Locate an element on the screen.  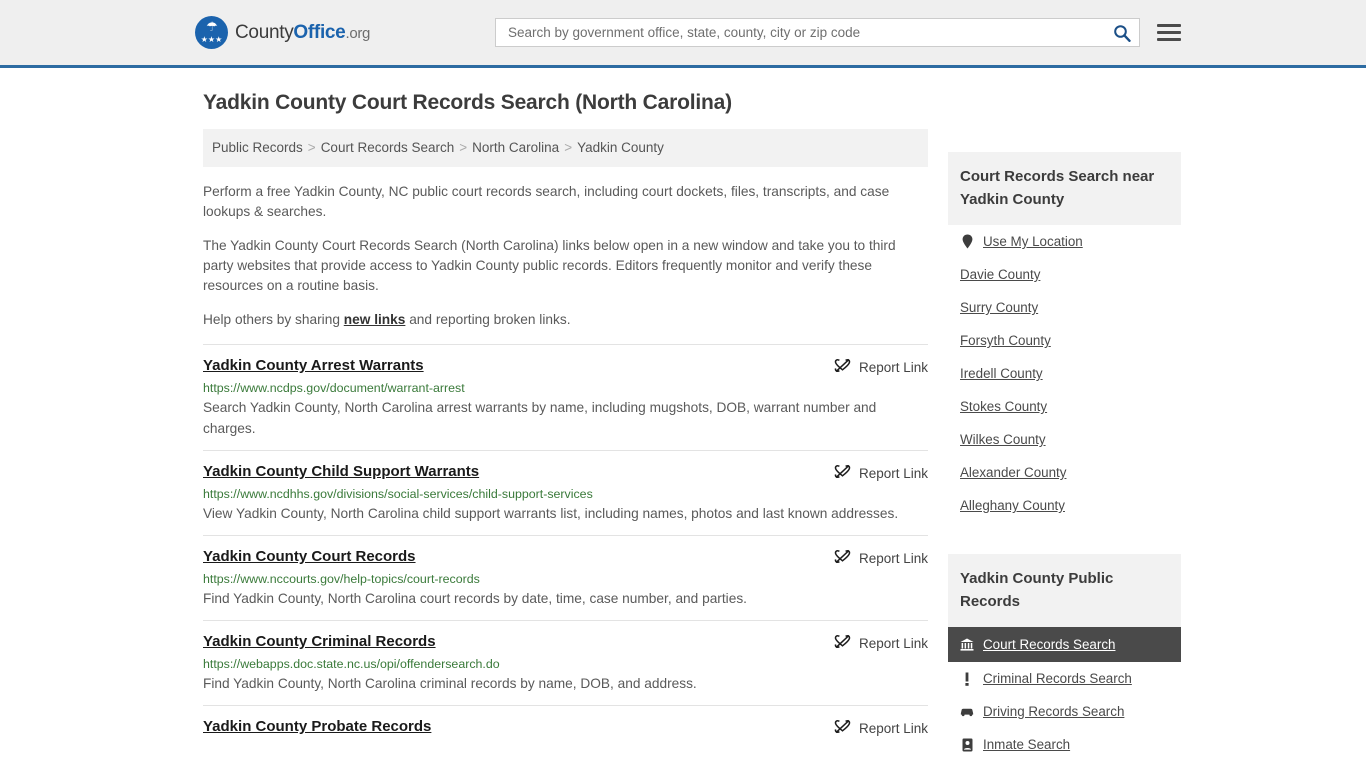
sidebar-item-stokes-county: Stokes County is located at coordinates (1064, 406).